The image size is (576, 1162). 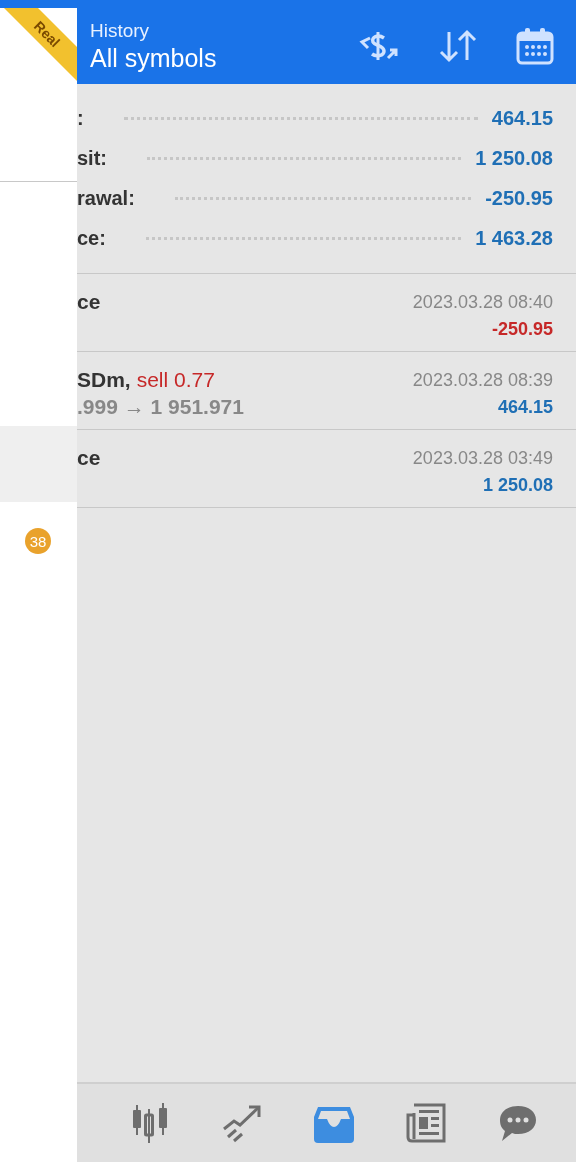 What do you see at coordinates (517, 485) in the screenshot?
I see `deal-amount: 1 250.08` at bounding box center [517, 485].